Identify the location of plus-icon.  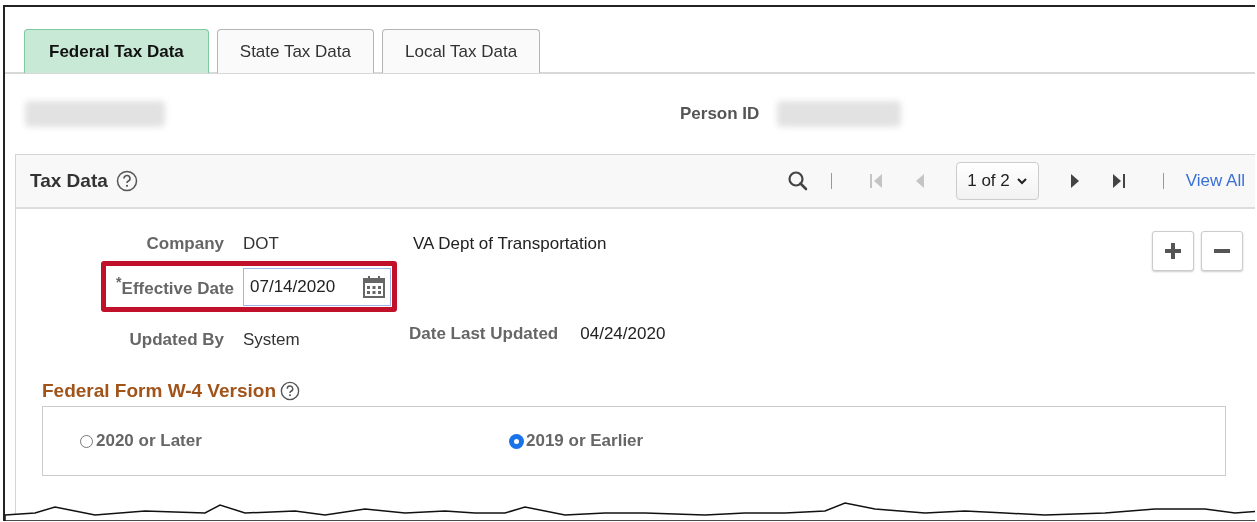
(1173, 251).